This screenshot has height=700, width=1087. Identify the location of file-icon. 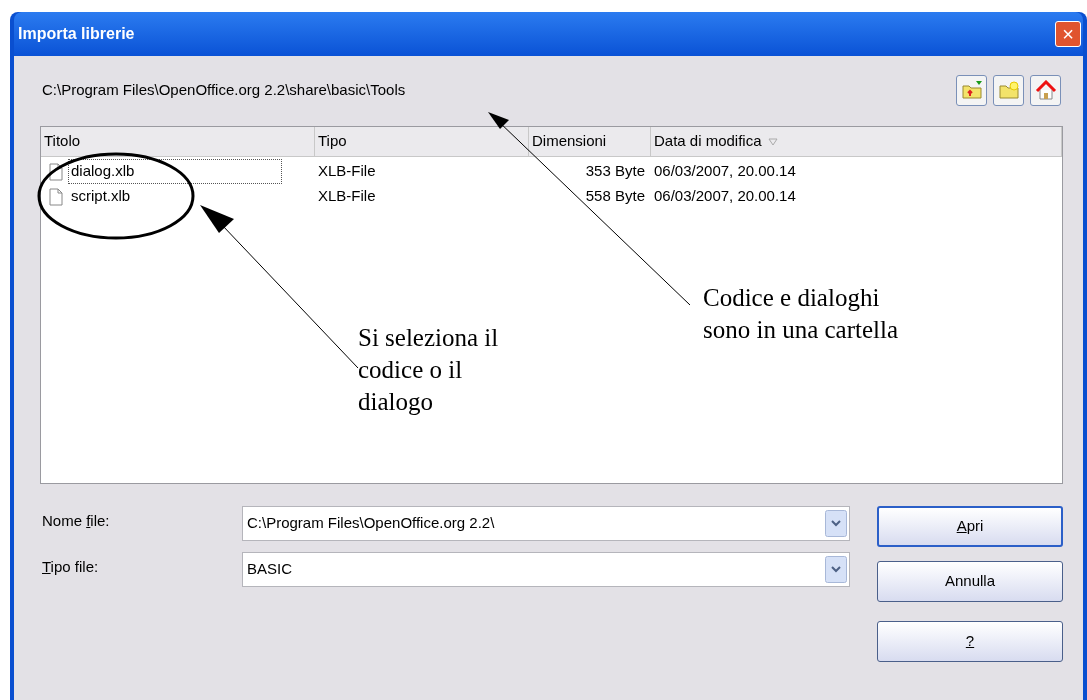
(56, 196).